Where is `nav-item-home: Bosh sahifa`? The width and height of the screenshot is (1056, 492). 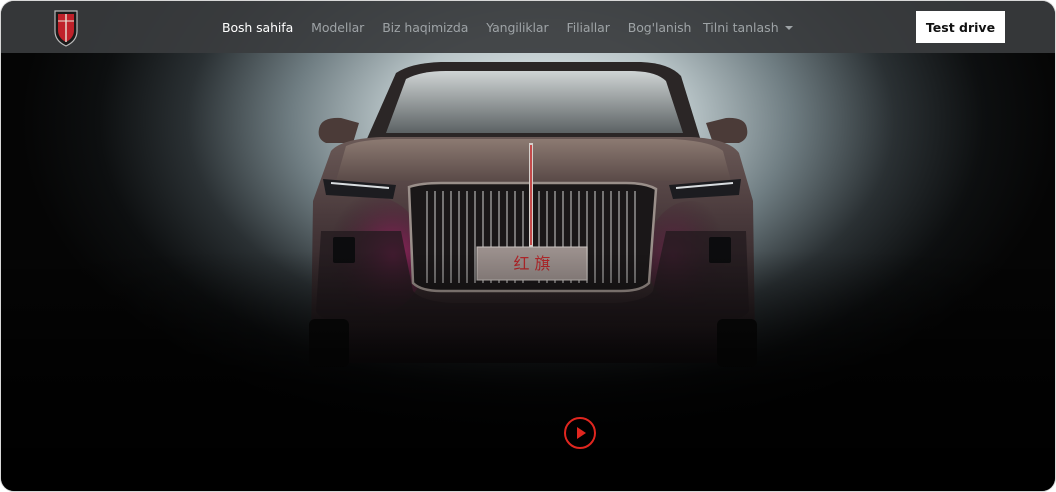 nav-item-home: Bosh sahifa is located at coordinates (257, 27).